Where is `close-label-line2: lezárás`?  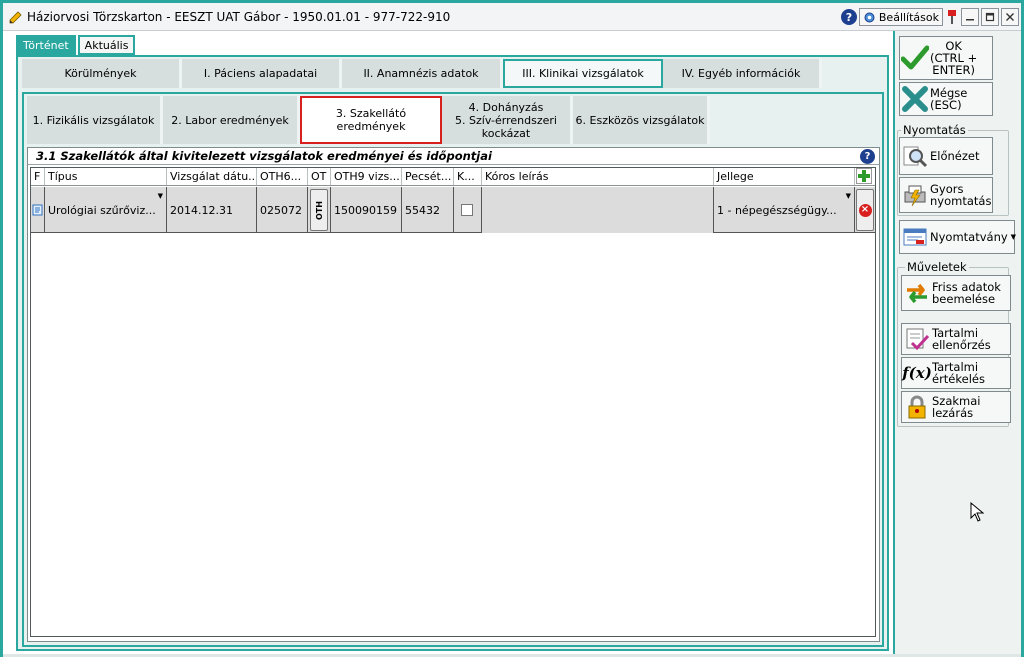
close-label-line2: lezárás is located at coordinates (953, 413).